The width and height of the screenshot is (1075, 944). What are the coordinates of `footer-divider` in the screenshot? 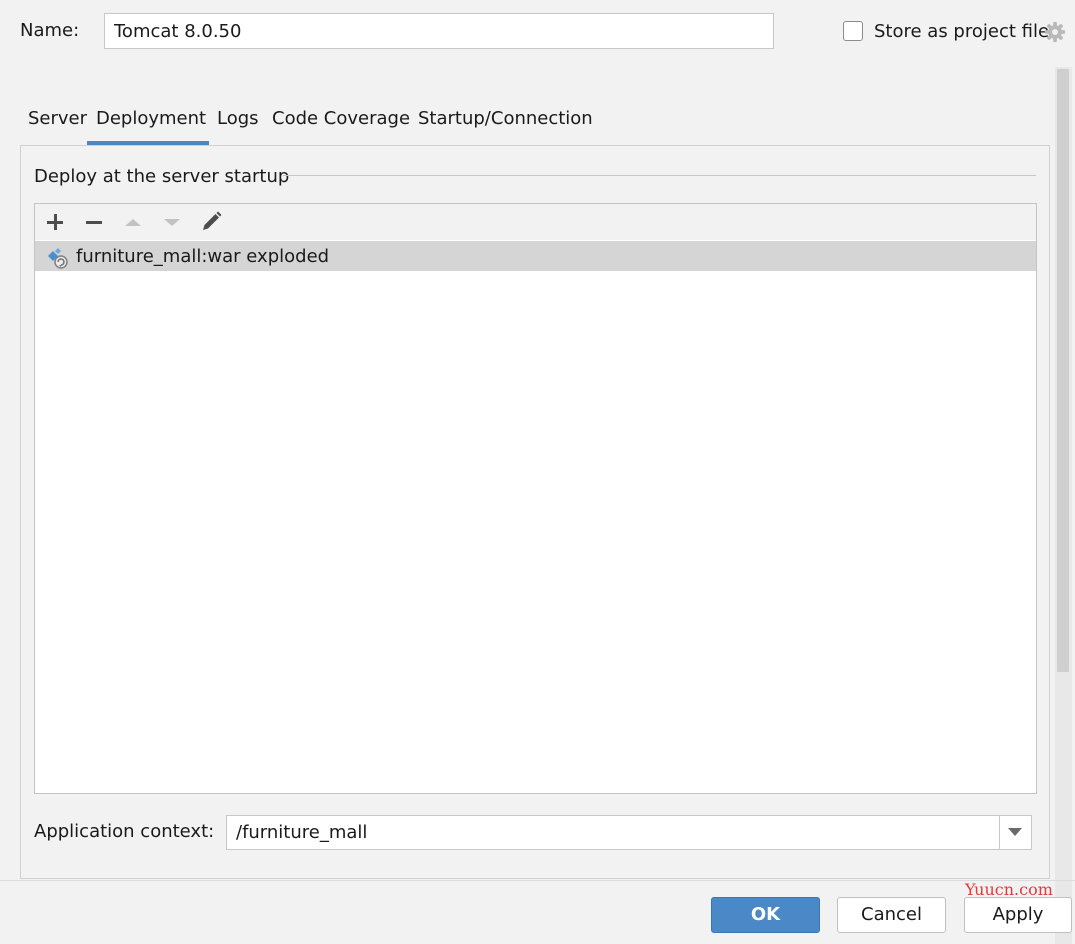 It's located at (537, 880).